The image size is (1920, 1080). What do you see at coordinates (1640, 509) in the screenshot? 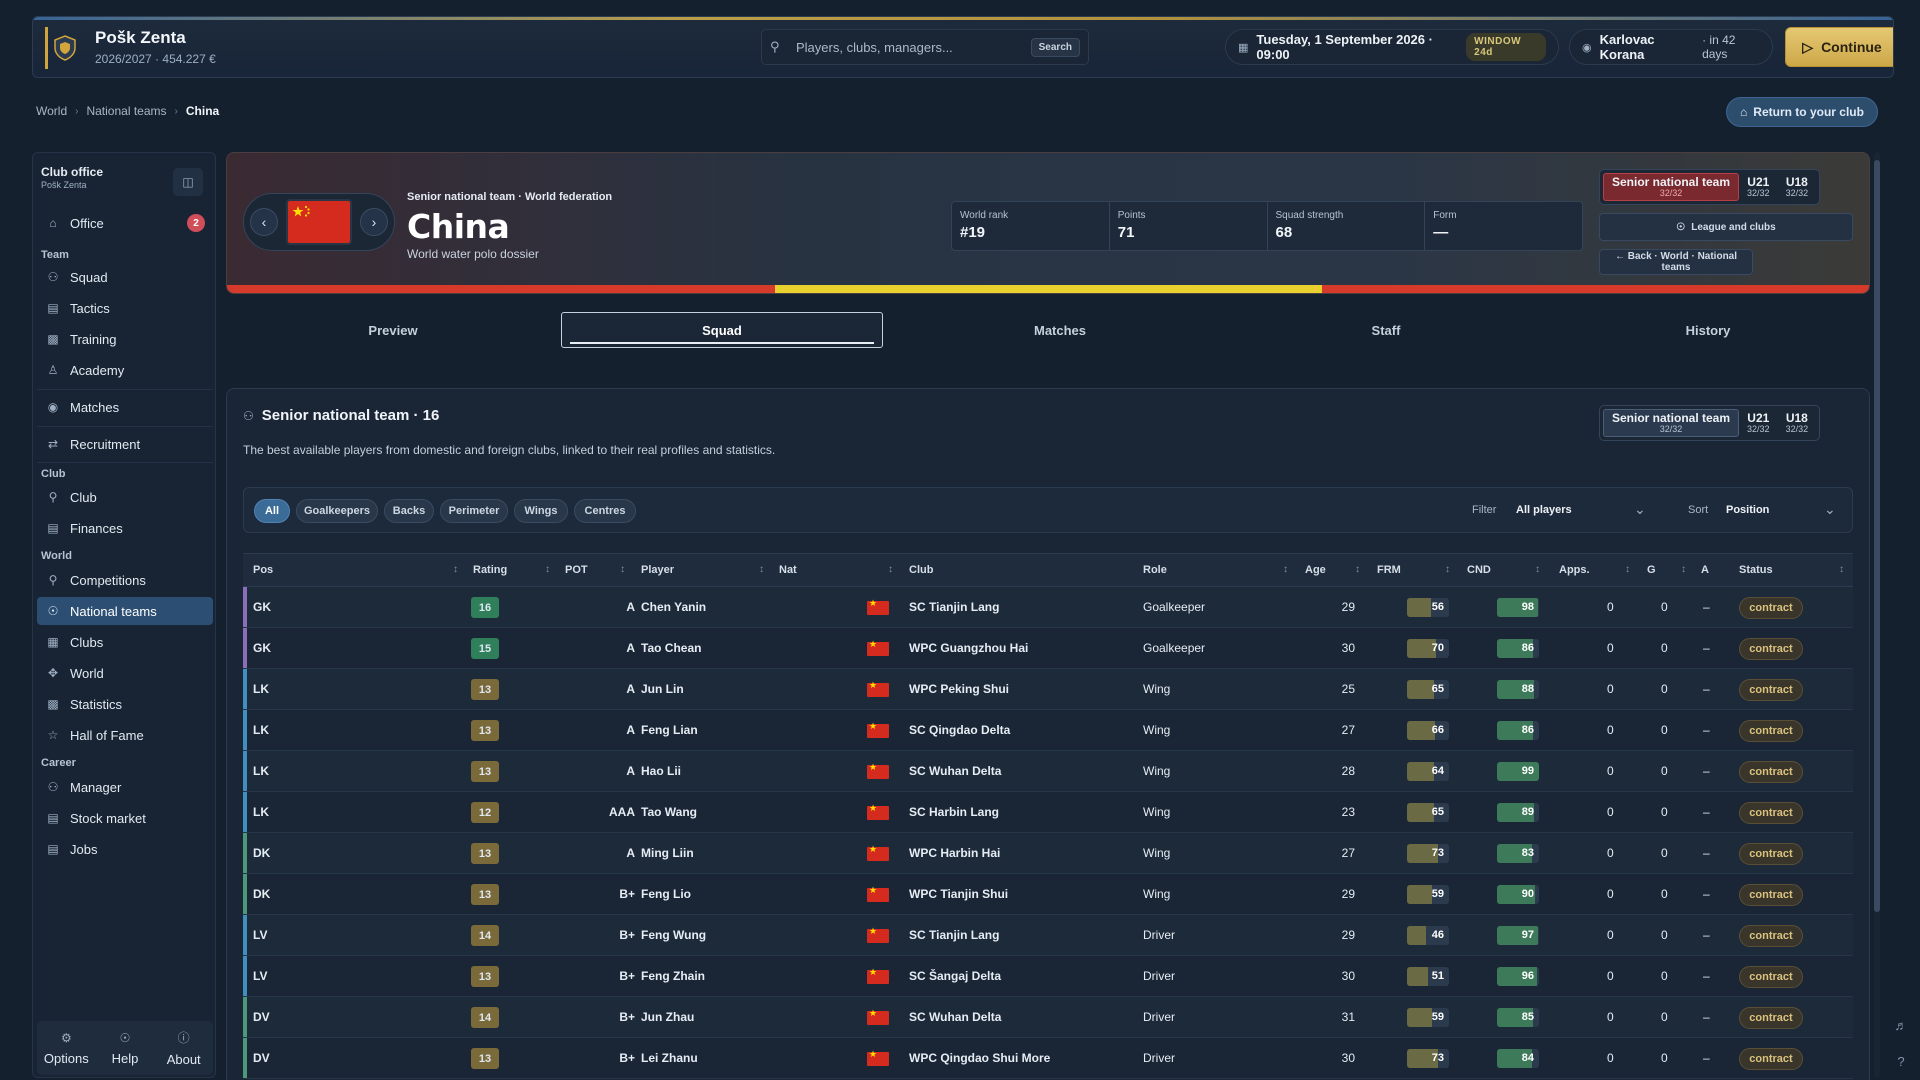
I see `chevron-down-icon: ⌄` at bounding box center [1640, 509].